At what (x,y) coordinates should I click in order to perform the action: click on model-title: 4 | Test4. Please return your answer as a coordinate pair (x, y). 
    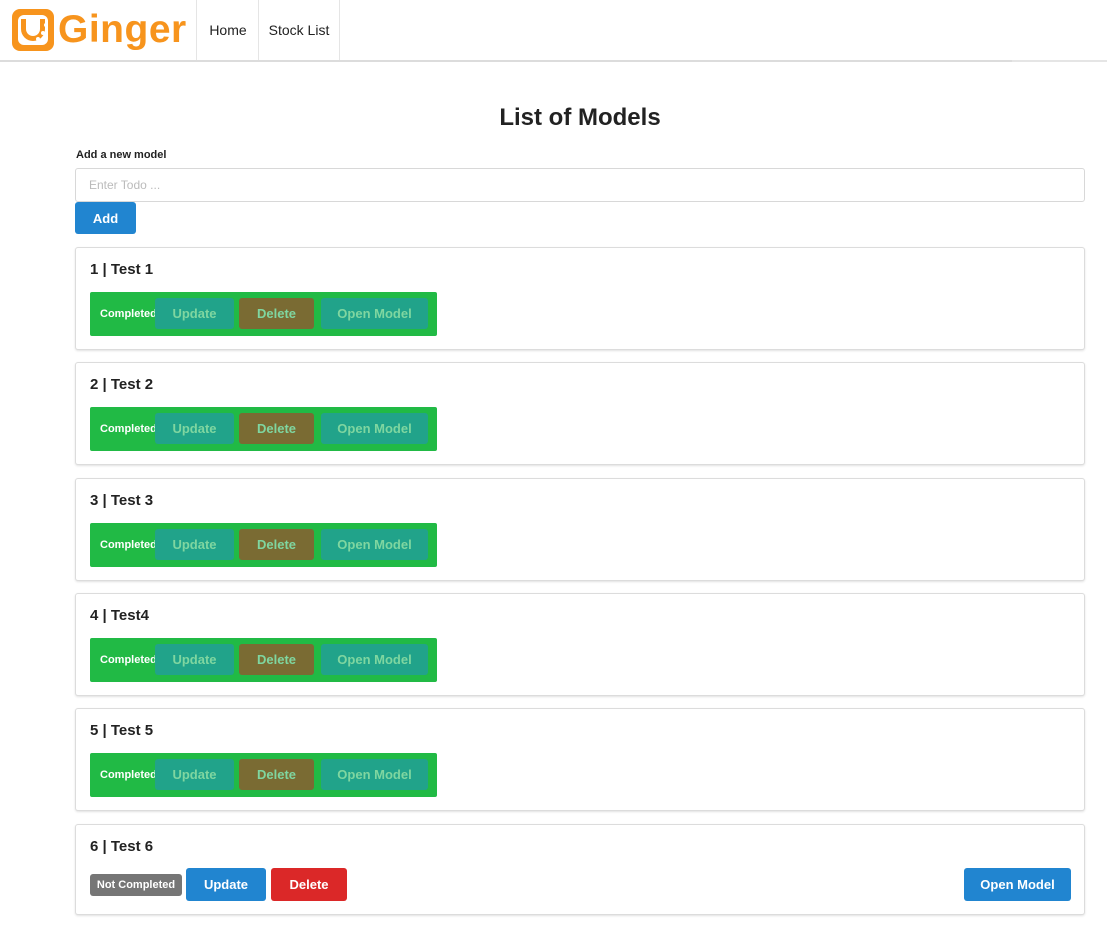
    Looking at the image, I should click on (119, 615).